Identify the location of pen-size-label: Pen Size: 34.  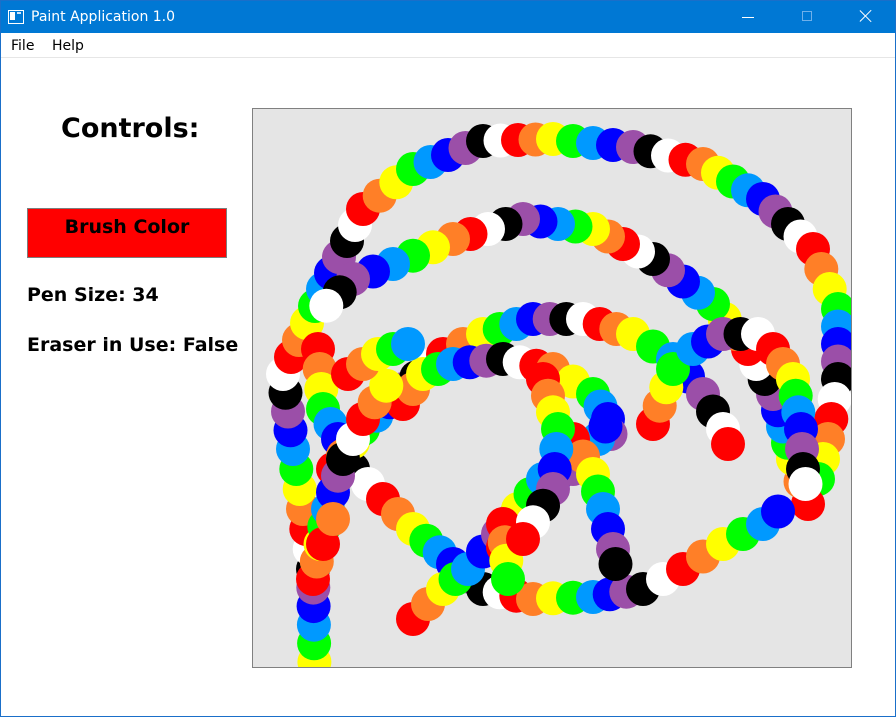
(93, 295).